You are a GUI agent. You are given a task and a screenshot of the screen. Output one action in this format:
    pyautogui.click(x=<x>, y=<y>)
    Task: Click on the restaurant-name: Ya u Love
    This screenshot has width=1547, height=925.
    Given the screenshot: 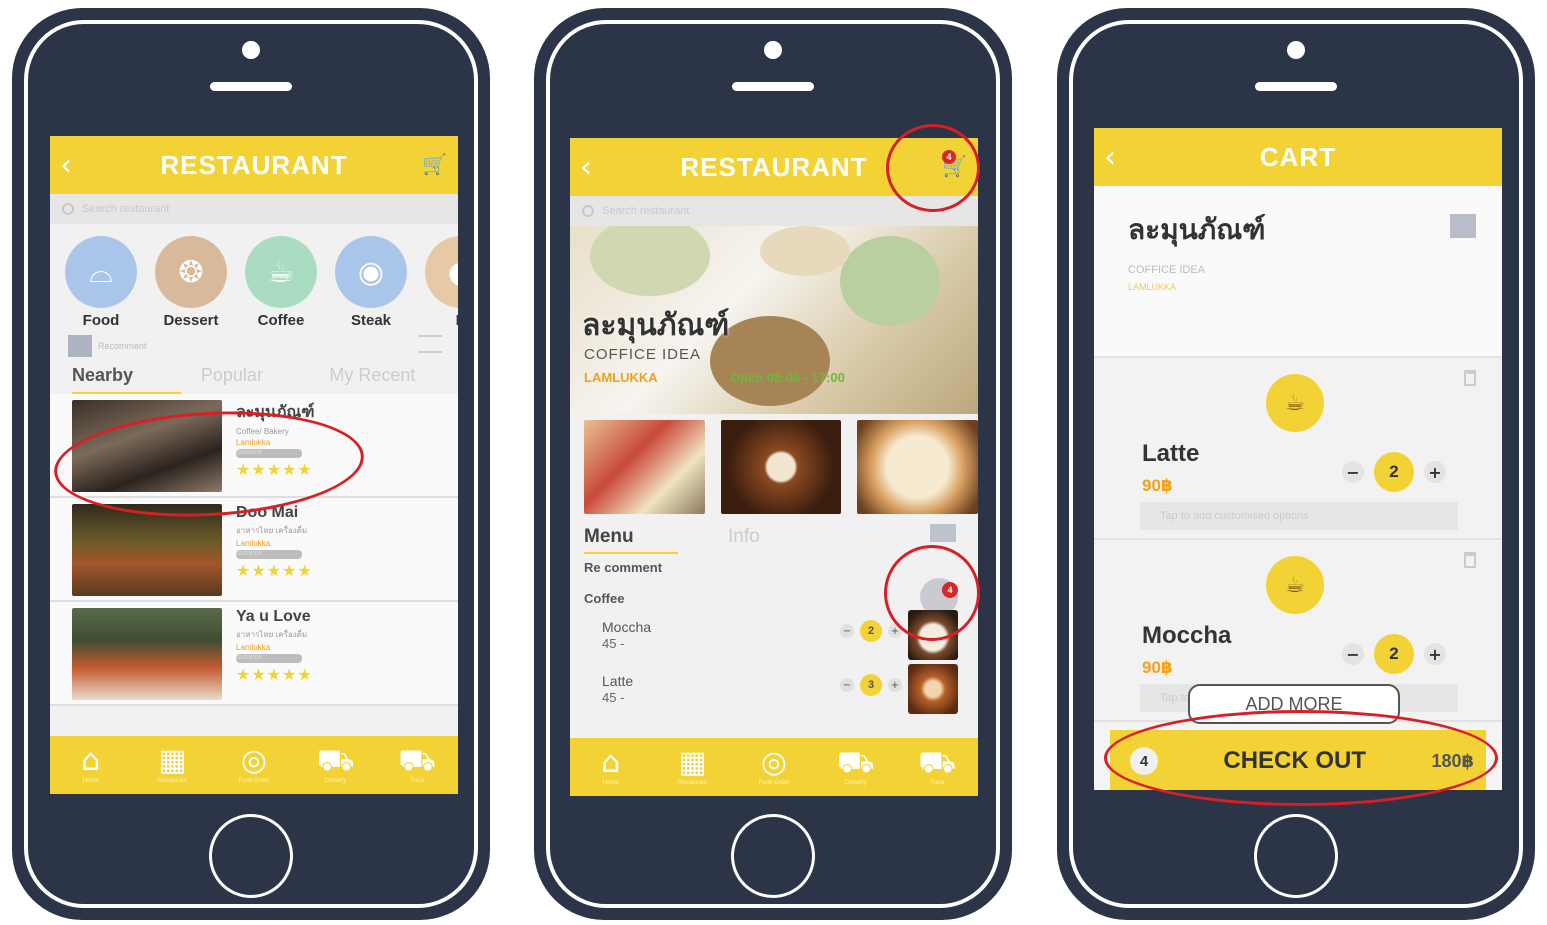 What is the action you would take?
    pyautogui.click(x=273, y=616)
    